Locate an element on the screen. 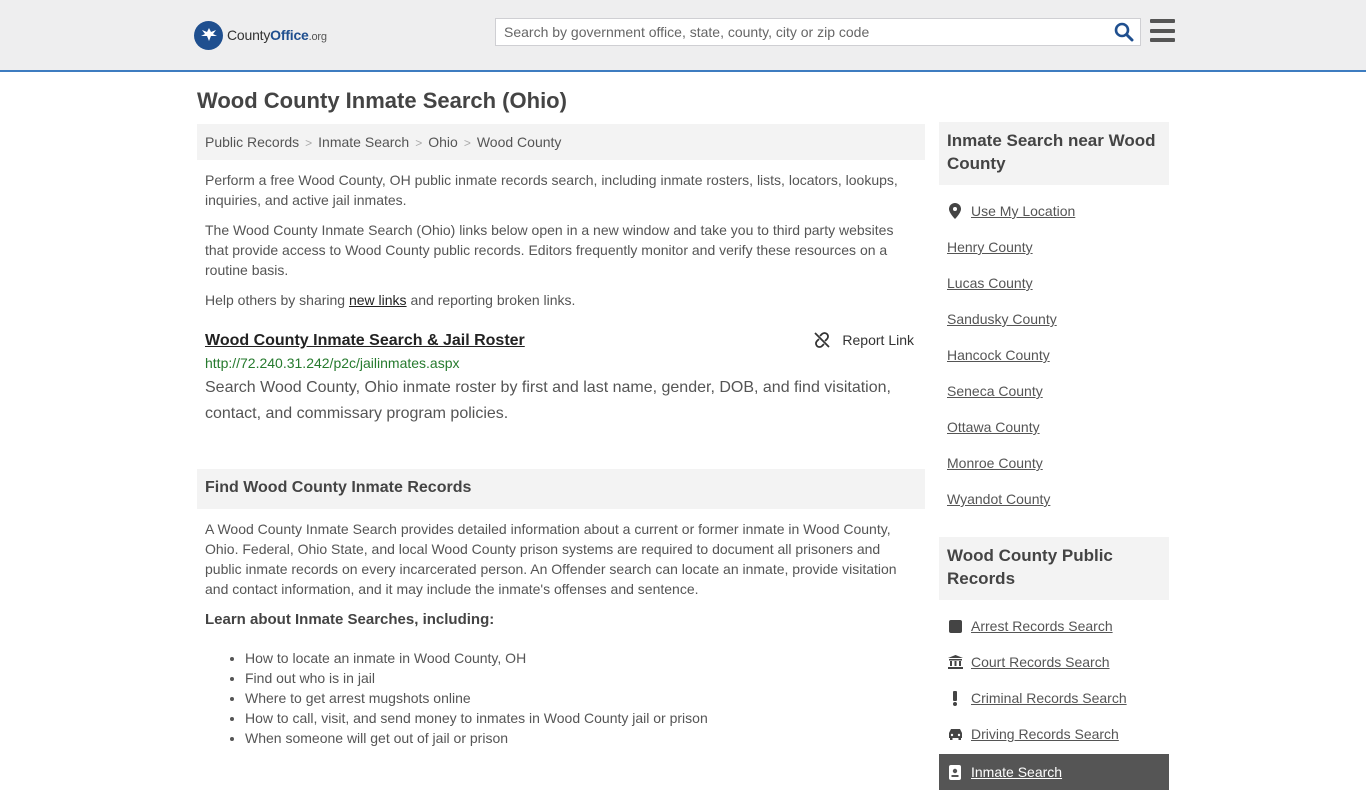 This screenshot has width=1366, height=790. courthouse-icon is located at coordinates (955, 662).